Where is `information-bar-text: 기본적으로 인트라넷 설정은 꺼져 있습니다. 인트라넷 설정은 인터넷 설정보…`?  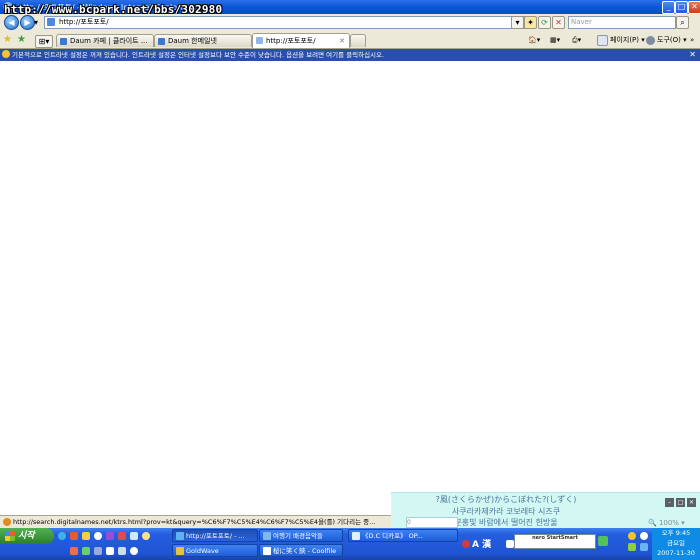 information-bar-text: 기본적으로 인트라넷 설정은 꺼져 있습니다. 인트라넷 설정은 인터넷 설정보… is located at coordinates (198, 55).